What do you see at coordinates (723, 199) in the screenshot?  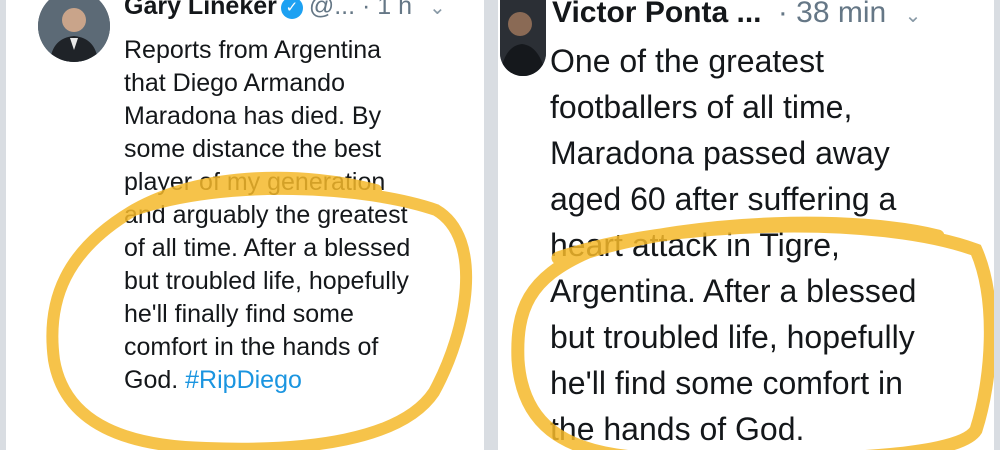 I see `tweet-line: aged 60 after suffering a` at bounding box center [723, 199].